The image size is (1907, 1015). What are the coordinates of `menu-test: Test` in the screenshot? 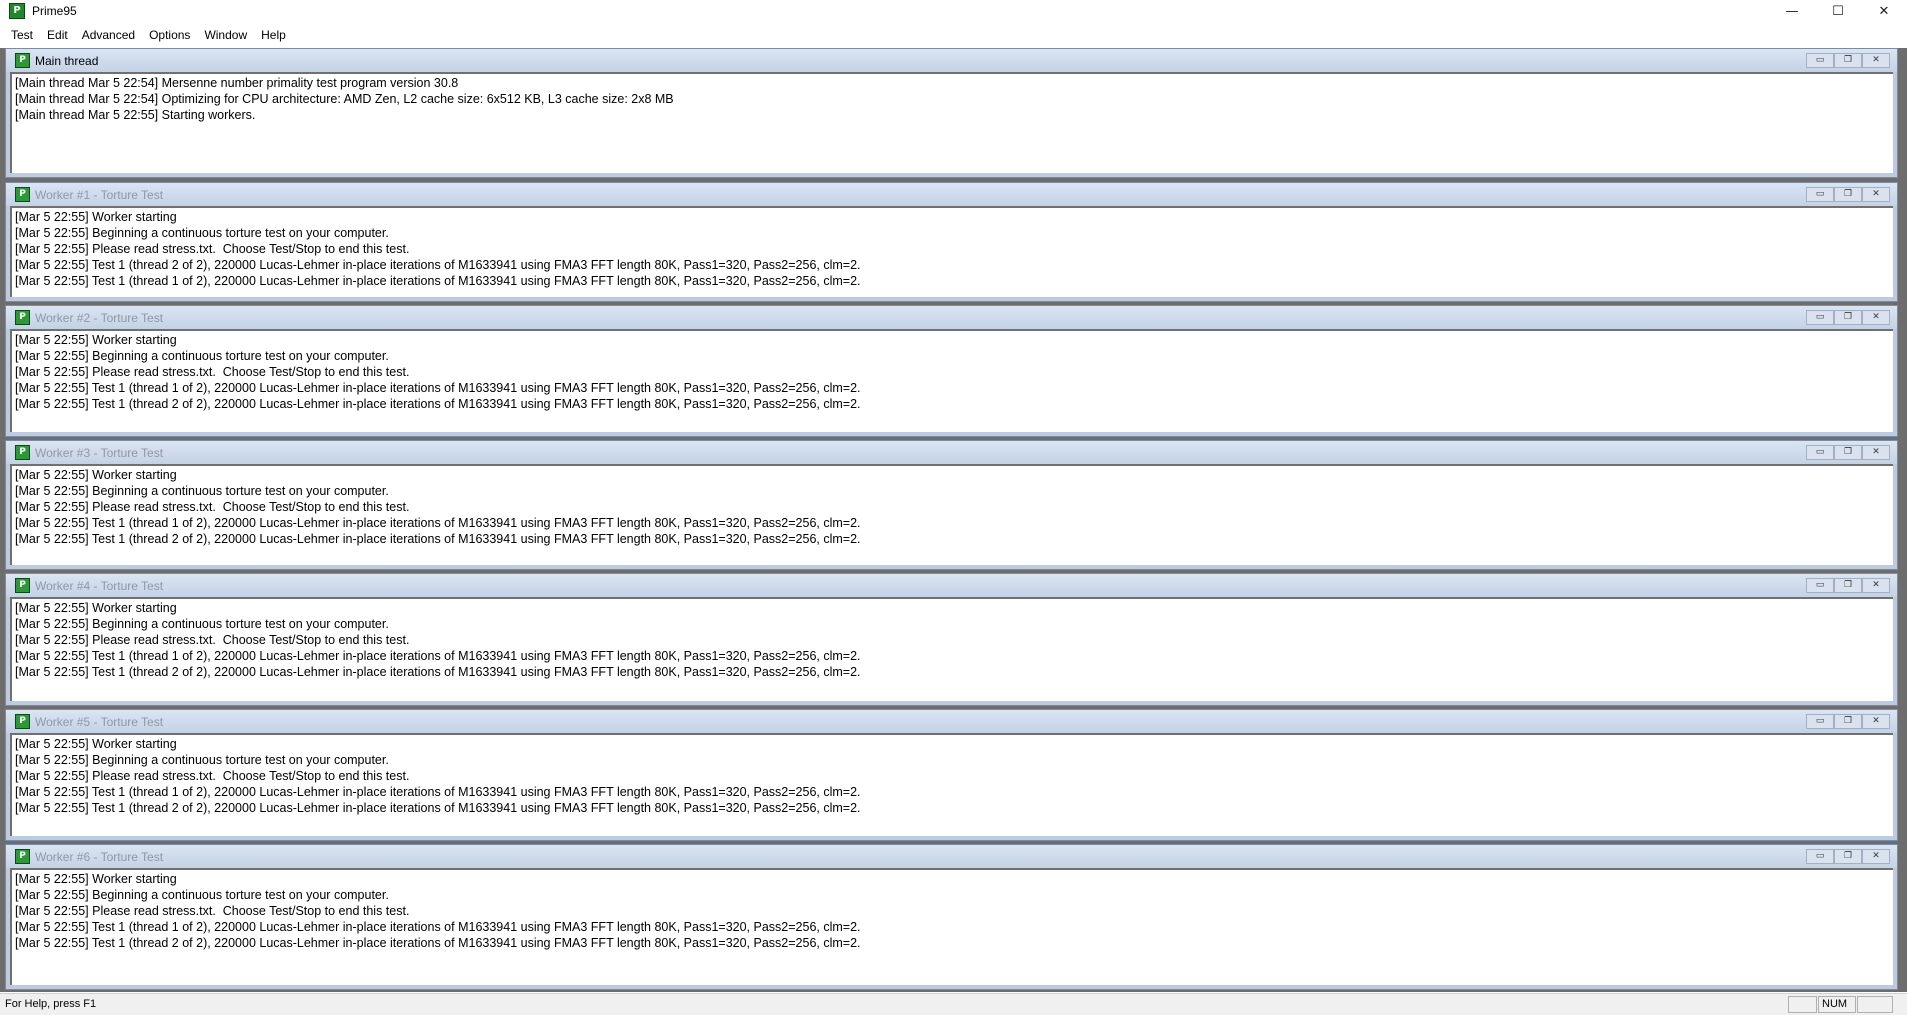 It's located at (20, 35).